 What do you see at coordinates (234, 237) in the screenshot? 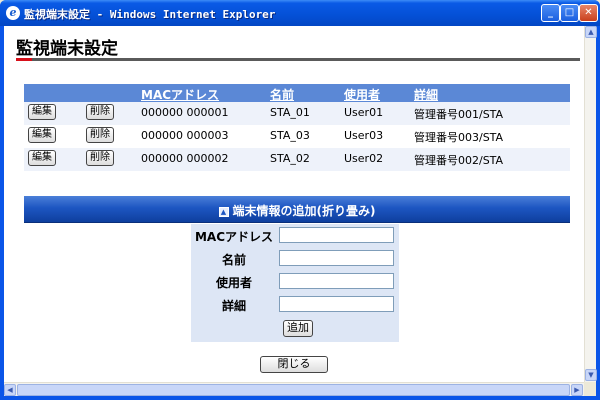
I see `mac-label: MACアドレス` at bounding box center [234, 237].